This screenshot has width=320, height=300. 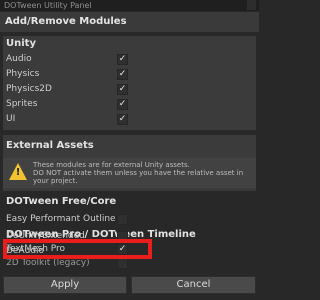 I want to click on module-row-physics: Physics ✓, so click(x=131, y=74).